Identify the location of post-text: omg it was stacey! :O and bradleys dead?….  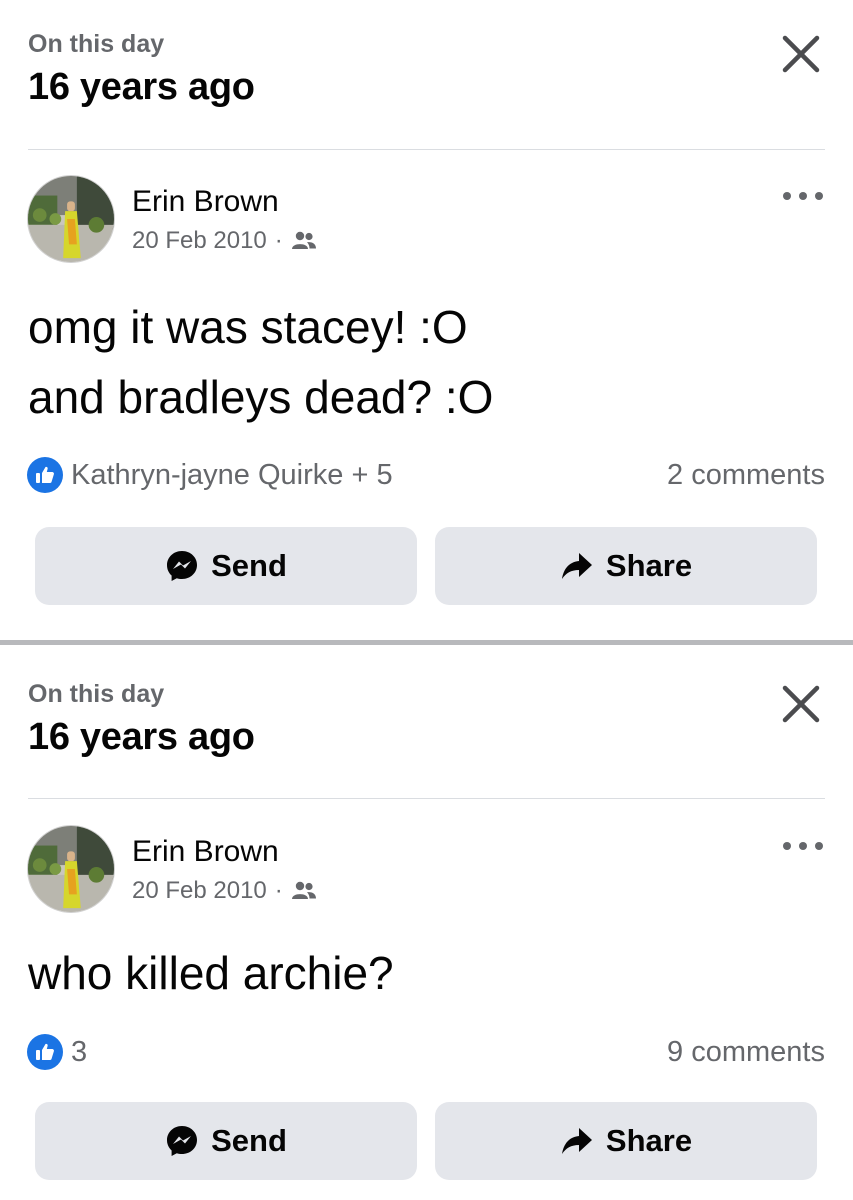
(261, 362).